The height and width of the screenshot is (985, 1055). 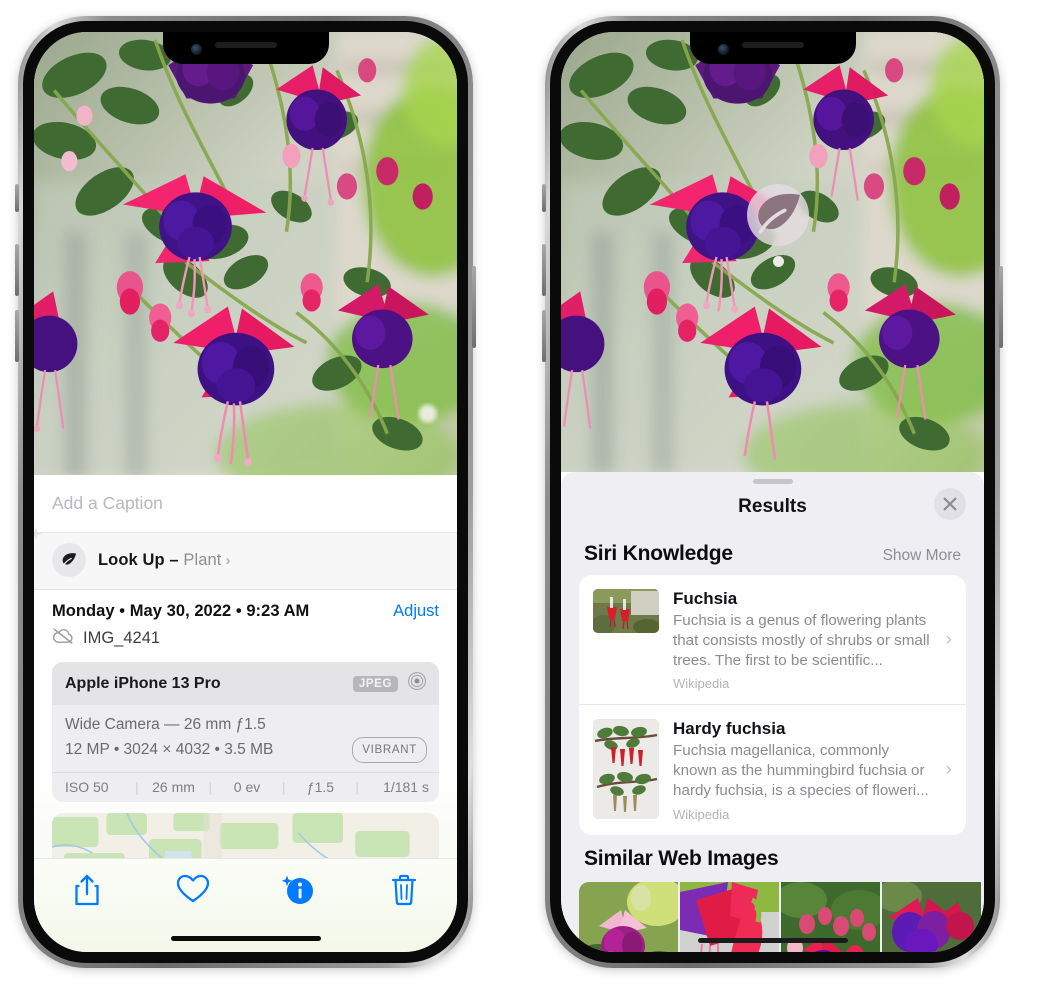 I want to click on visual-lookup-badge, so click(x=778, y=225).